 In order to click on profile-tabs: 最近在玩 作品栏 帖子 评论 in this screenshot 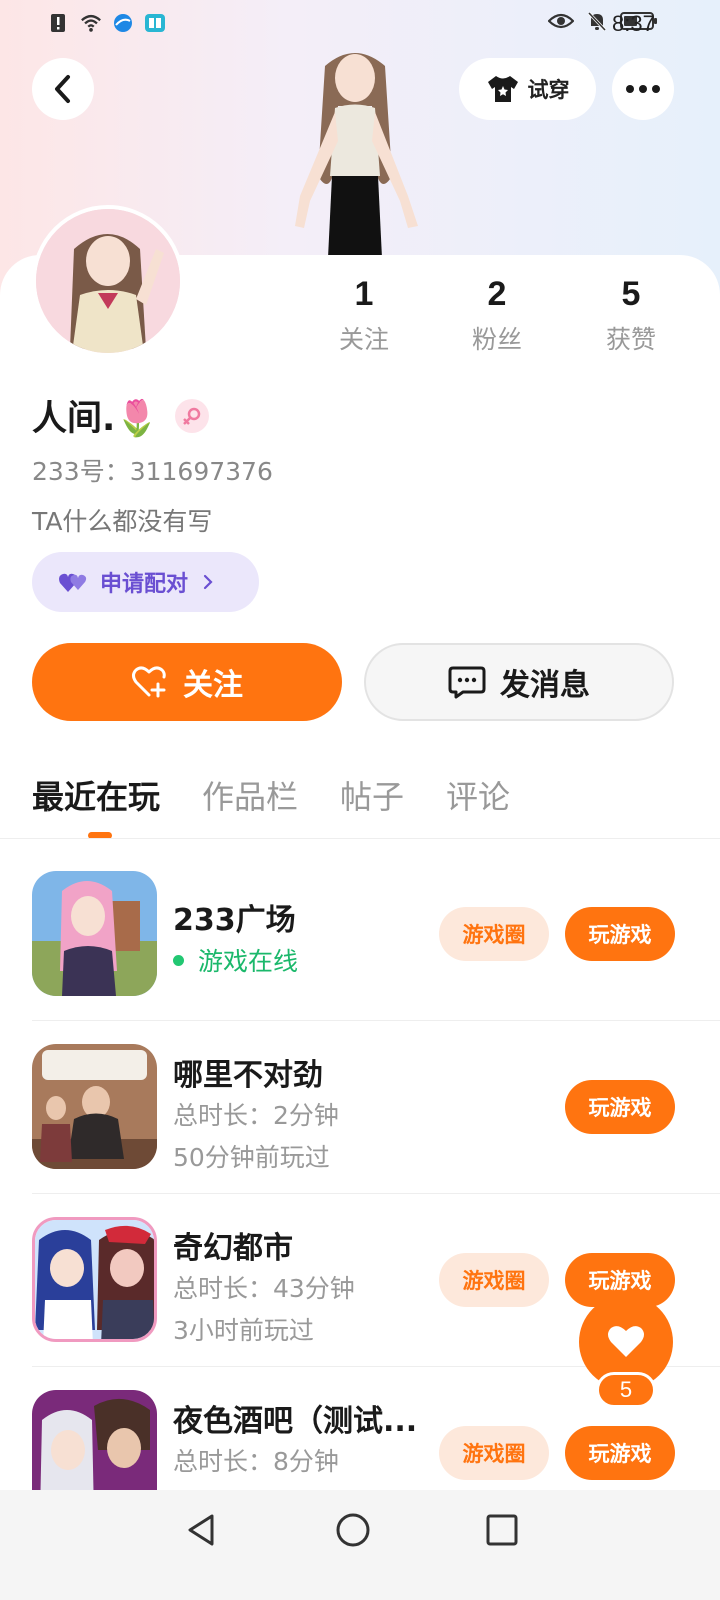, I will do `click(292, 800)`.